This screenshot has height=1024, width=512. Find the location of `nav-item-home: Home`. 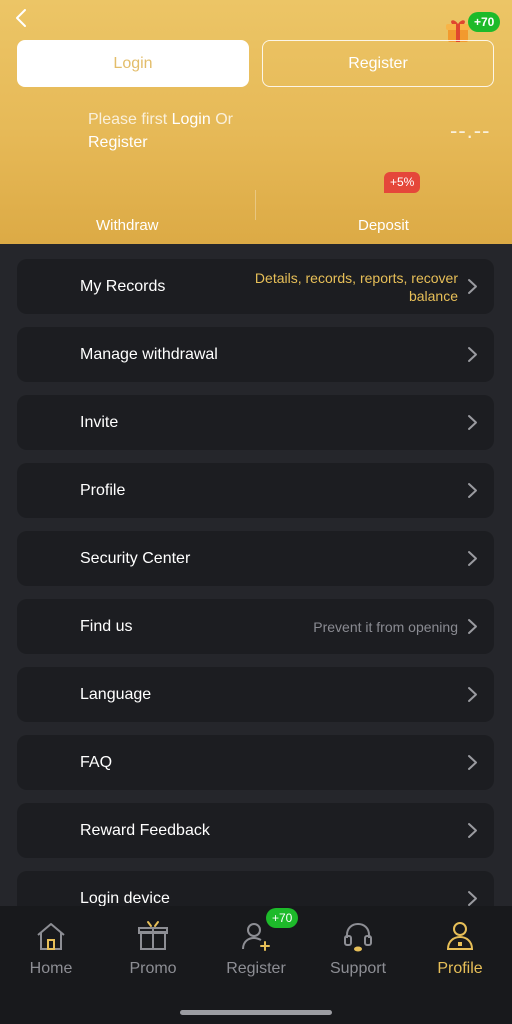

nav-item-home: Home is located at coordinates (51, 951).